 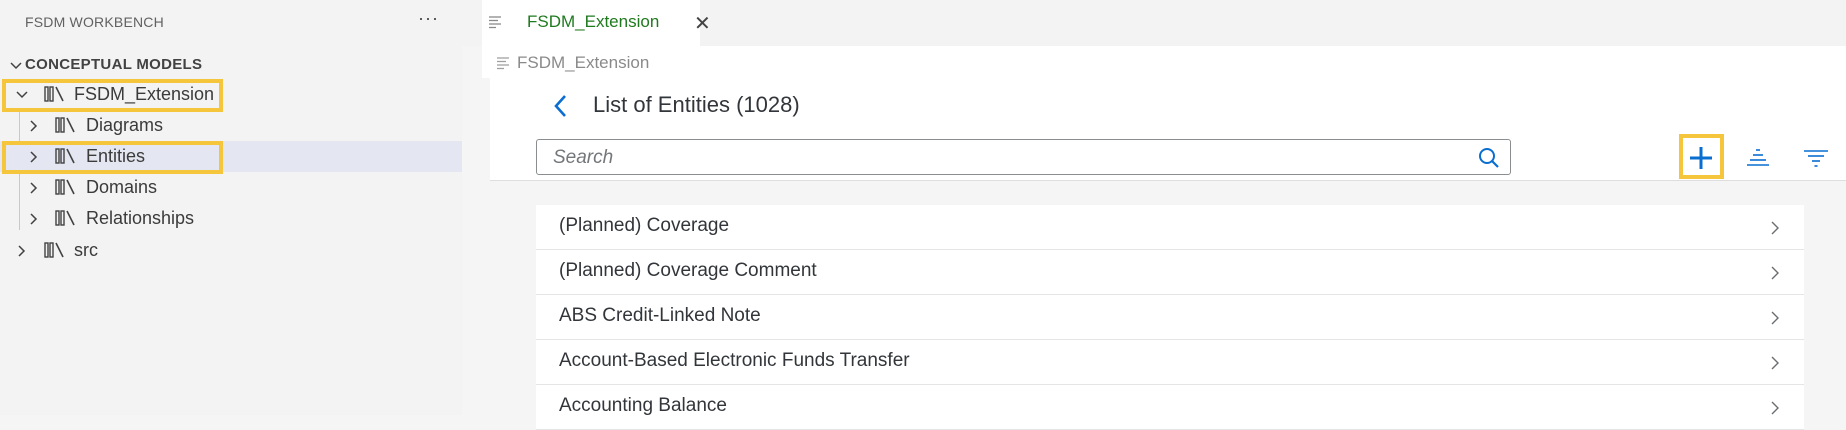 I want to click on sort-icon, so click(x=1758, y=158).